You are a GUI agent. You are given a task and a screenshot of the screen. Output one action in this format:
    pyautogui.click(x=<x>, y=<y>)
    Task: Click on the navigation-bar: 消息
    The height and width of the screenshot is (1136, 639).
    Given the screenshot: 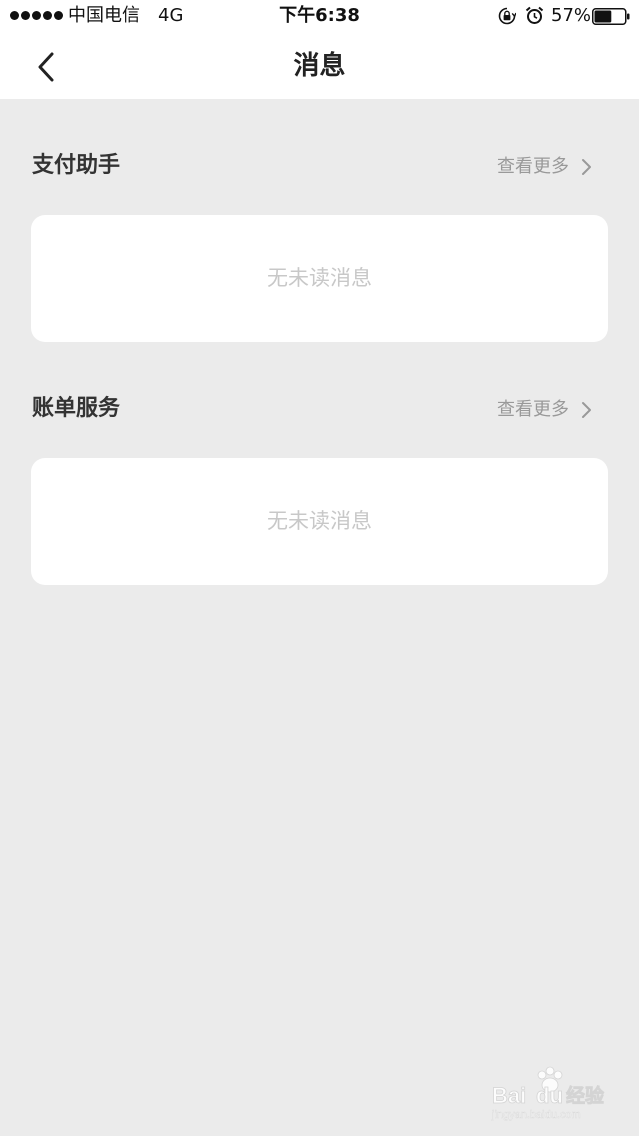 What is the action you would take?
    pyautogui.click(x=319, y=66)
    